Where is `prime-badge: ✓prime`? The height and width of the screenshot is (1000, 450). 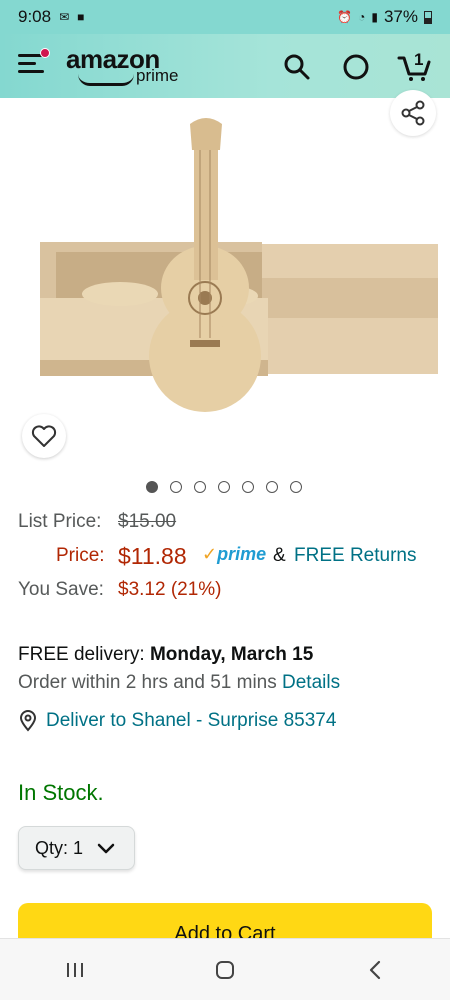 prime-badge: ✓prime is located at coordinates (234, 554).